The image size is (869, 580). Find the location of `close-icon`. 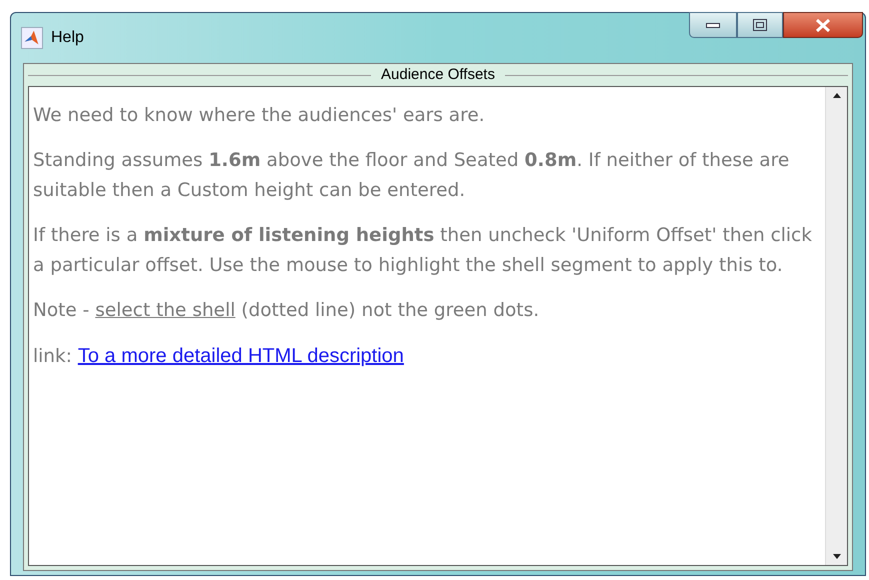

close-icon is located at coordinates (823, 25).